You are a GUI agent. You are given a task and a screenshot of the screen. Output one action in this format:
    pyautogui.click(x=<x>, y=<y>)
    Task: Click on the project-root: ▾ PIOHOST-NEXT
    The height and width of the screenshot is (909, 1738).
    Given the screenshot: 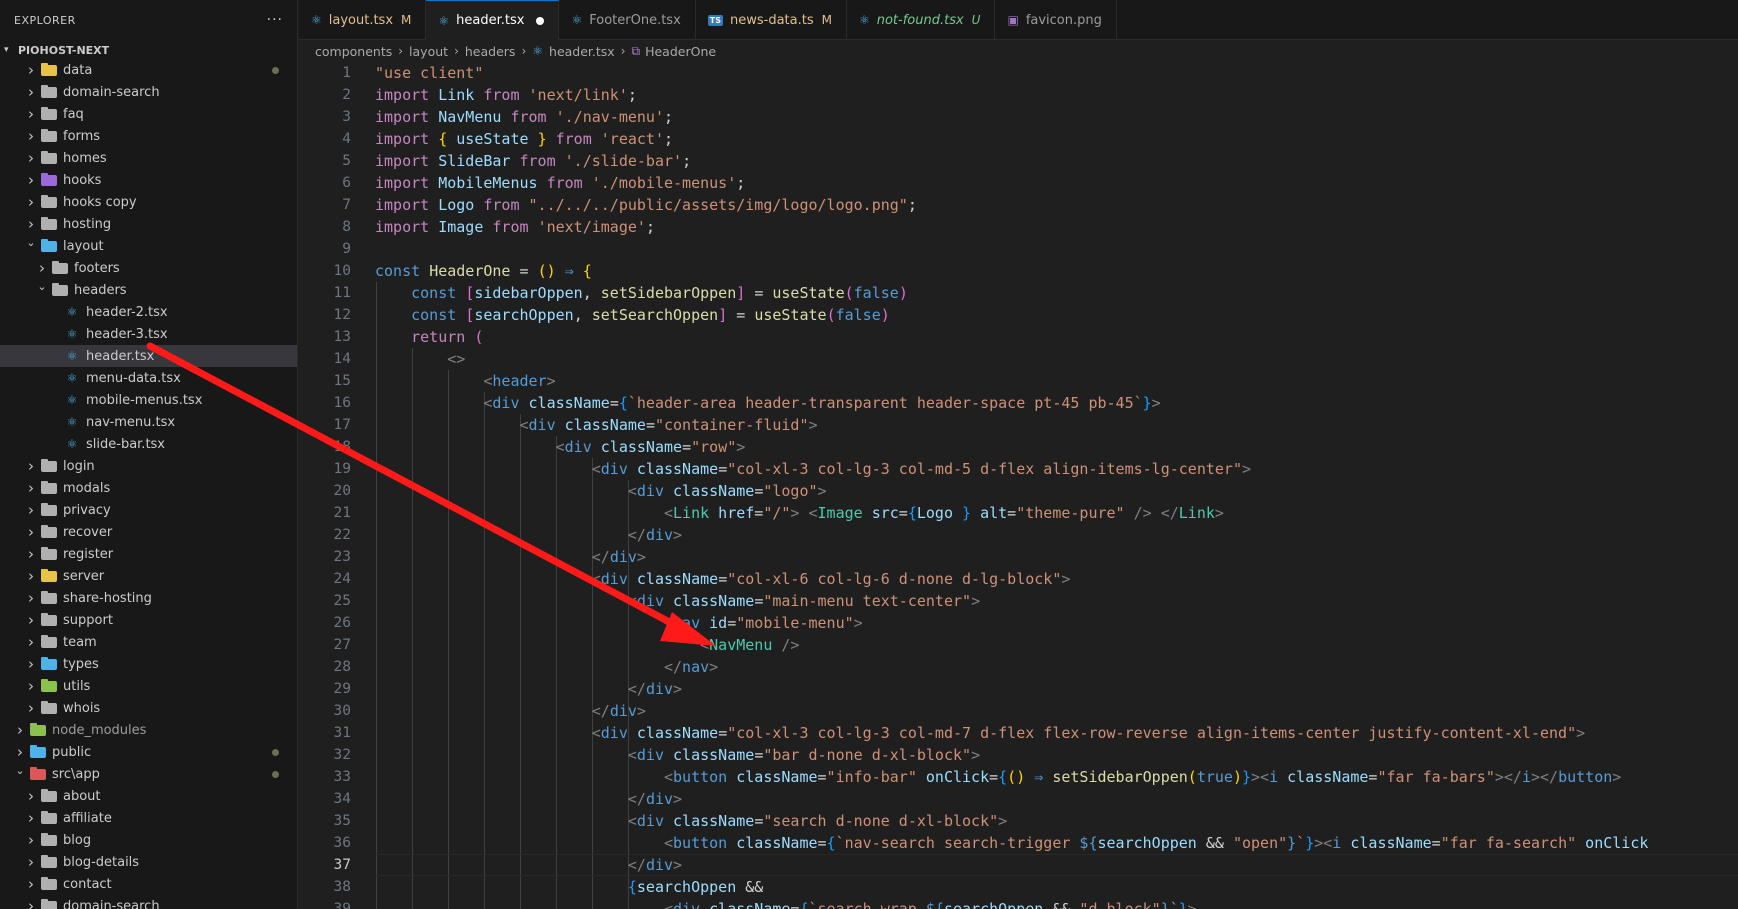 What is the action you would take?
    pyautogui.click(x=148, y=50)
    